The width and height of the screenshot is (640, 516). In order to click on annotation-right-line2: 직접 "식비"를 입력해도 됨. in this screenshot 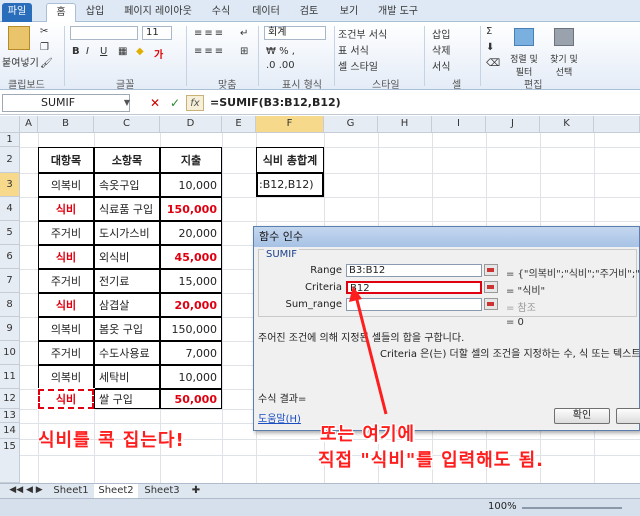, I will do `click(431, 460)`.